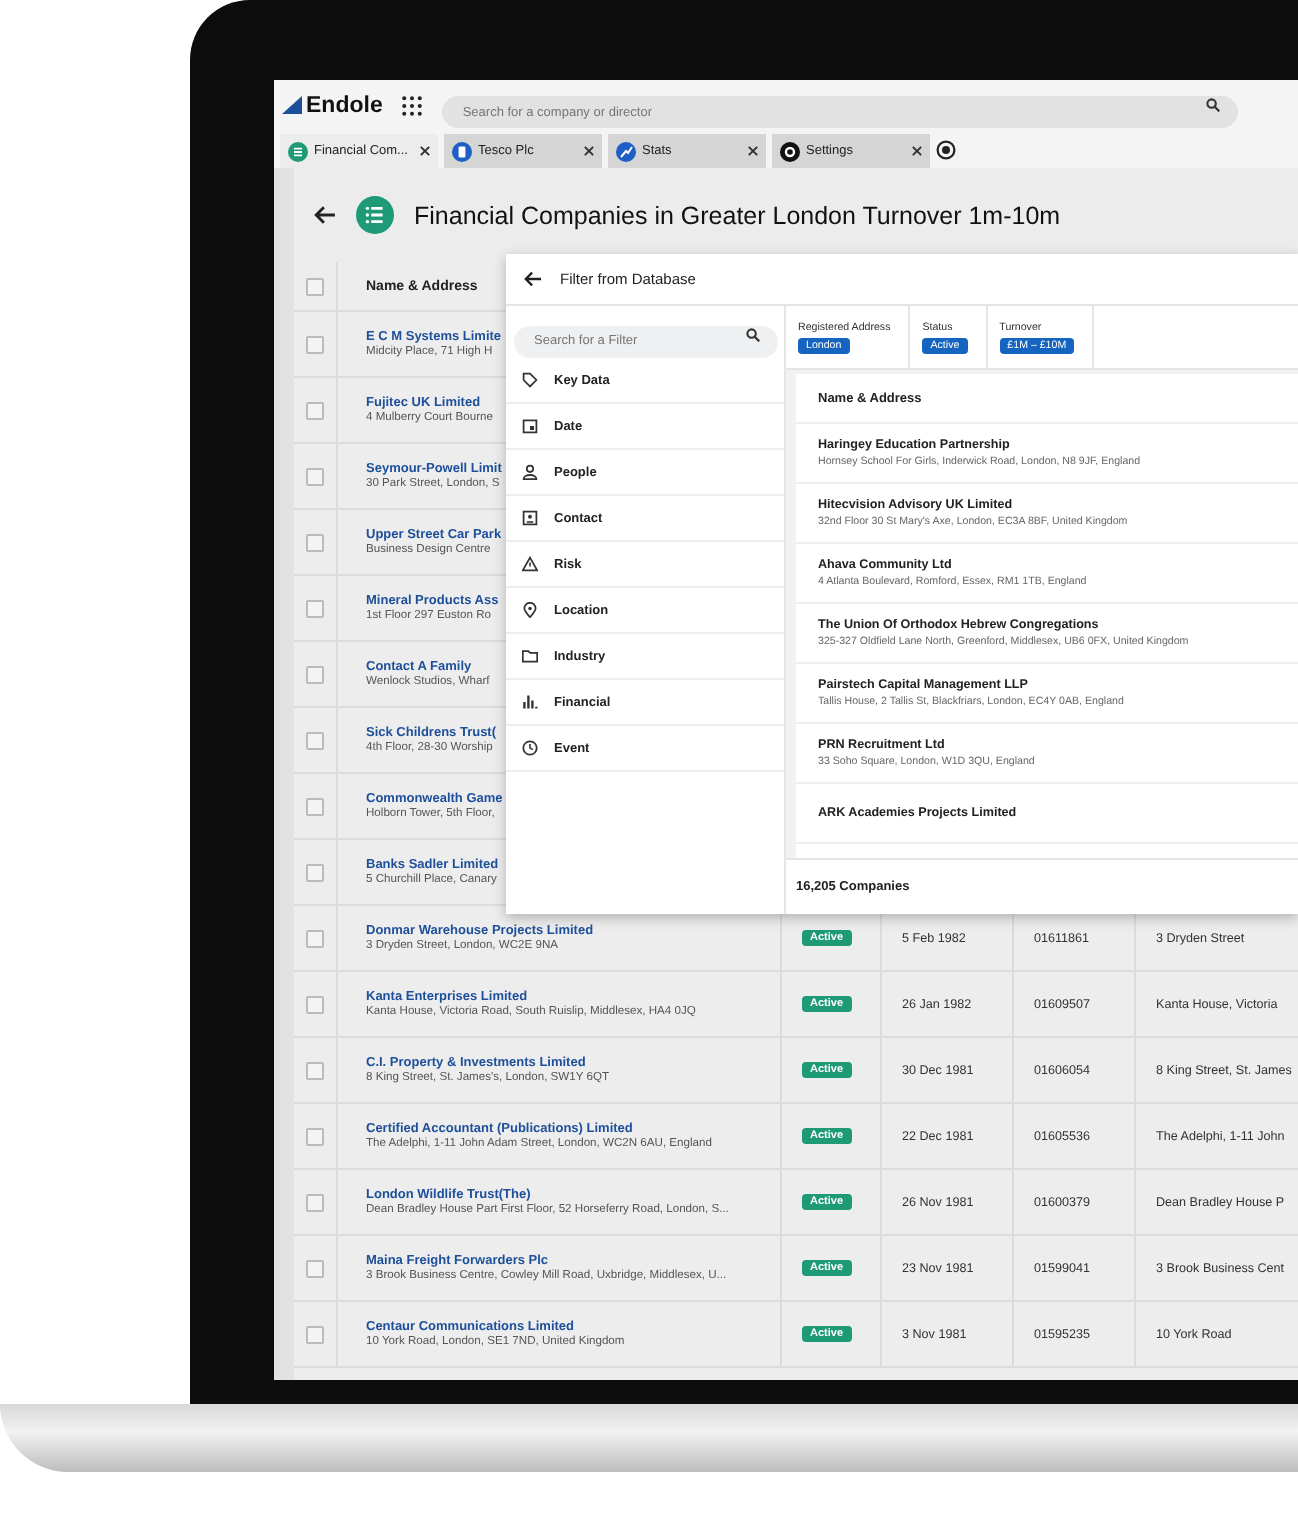  What do you see at coordinates (530, 748) in the screenshot?
I see `clock-icon` at bounding box center [530, 748].